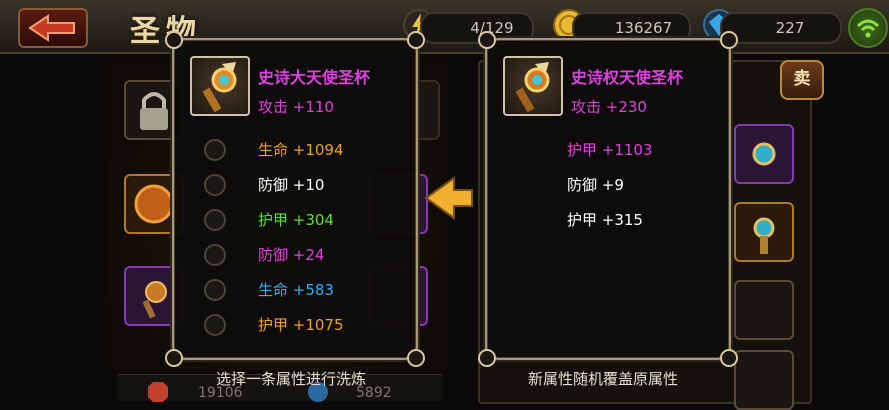  What do you see at coordinates (296, 107) in the screenshot?
I see `item-attack: 攻击 +110` at bounding box center [296, 107].